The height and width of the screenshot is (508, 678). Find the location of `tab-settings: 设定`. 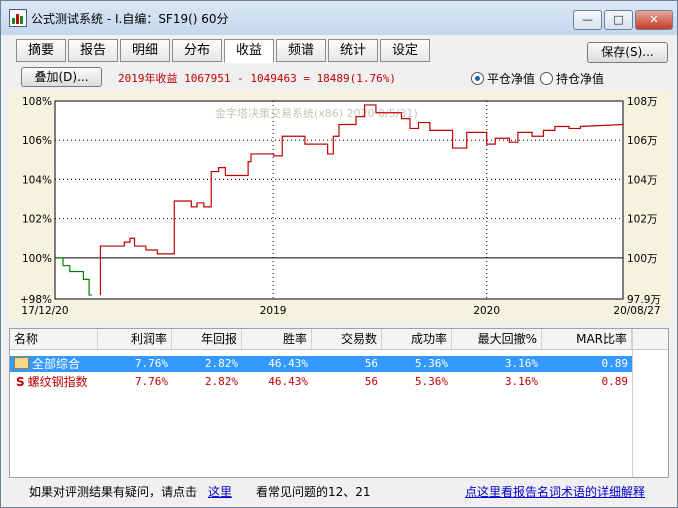

tab-settings: 设定 is located at coordinates (405, 50).